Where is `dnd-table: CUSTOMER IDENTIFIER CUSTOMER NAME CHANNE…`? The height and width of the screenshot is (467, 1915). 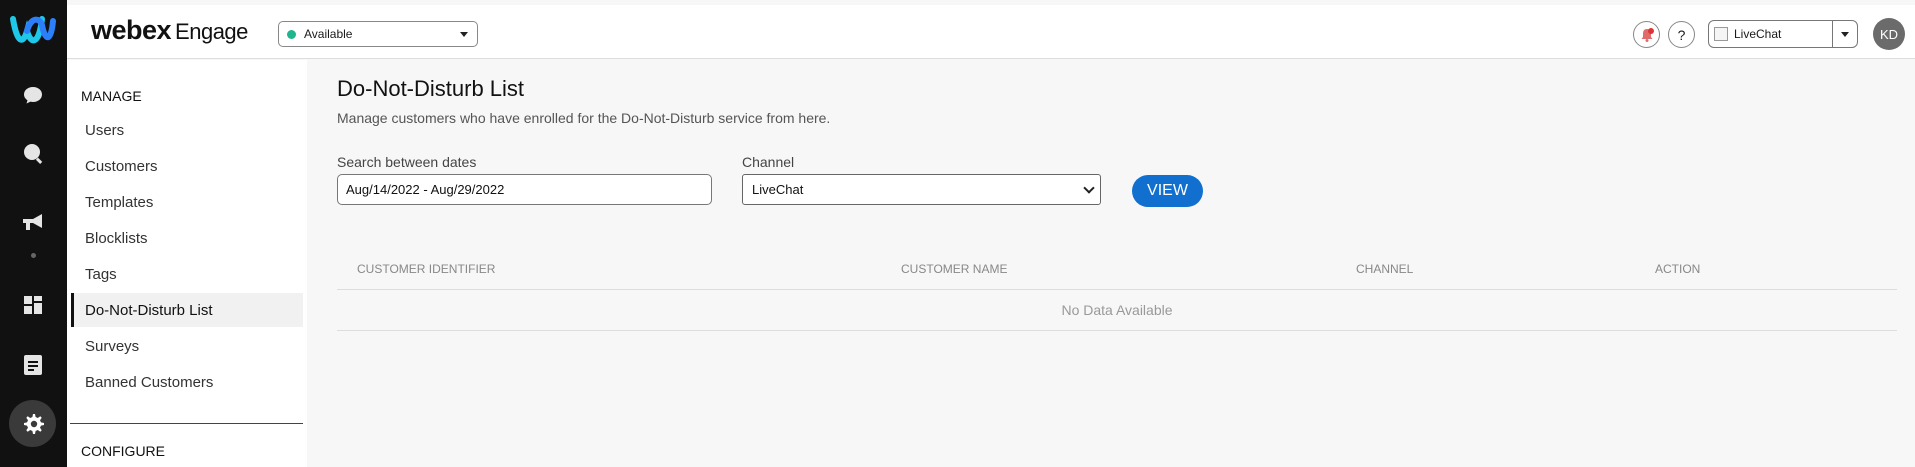
dnd-table: CUSTOMER IDENTIFIER CUSTOMER NAME CHANNE… is located at coordinates (1117, 290).